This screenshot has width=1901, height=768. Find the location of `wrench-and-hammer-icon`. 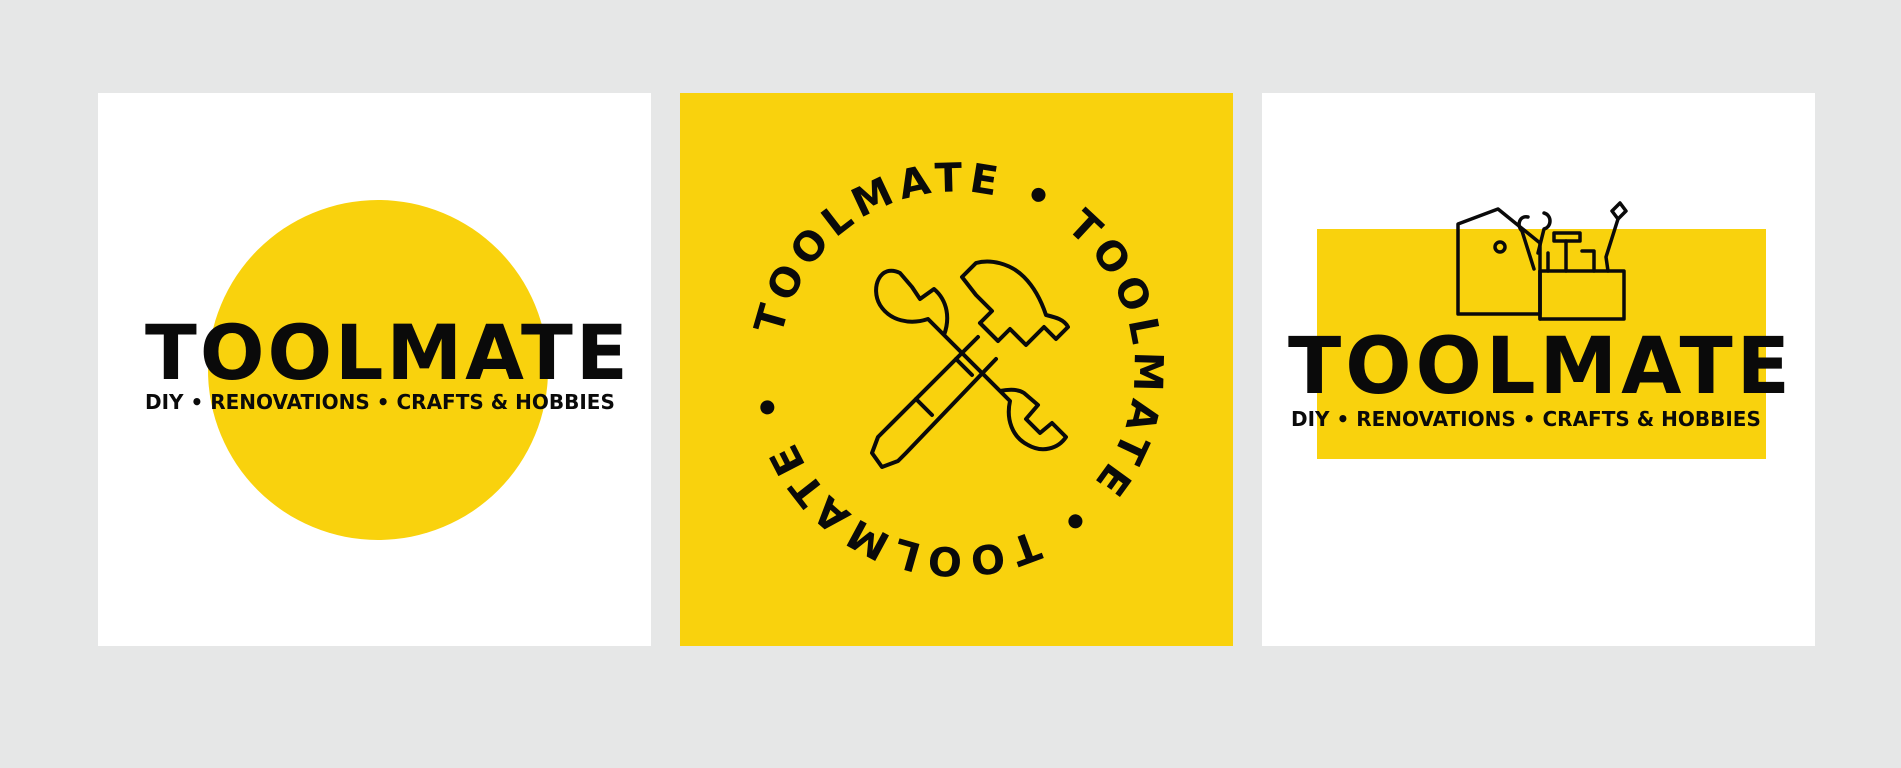

wrench-and-hammer-icon is located at coordinates (970, 364).